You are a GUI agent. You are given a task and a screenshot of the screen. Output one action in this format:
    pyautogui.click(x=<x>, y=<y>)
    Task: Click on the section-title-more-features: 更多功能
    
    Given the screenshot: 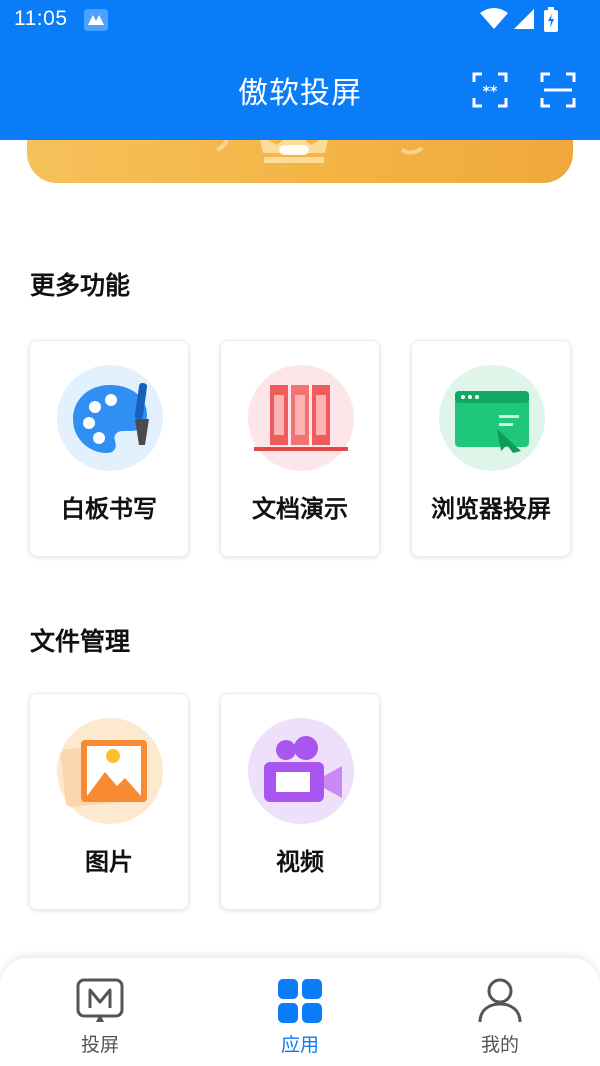 What is the action you would take?
    pyautogui.click(x=80, y=285)
    